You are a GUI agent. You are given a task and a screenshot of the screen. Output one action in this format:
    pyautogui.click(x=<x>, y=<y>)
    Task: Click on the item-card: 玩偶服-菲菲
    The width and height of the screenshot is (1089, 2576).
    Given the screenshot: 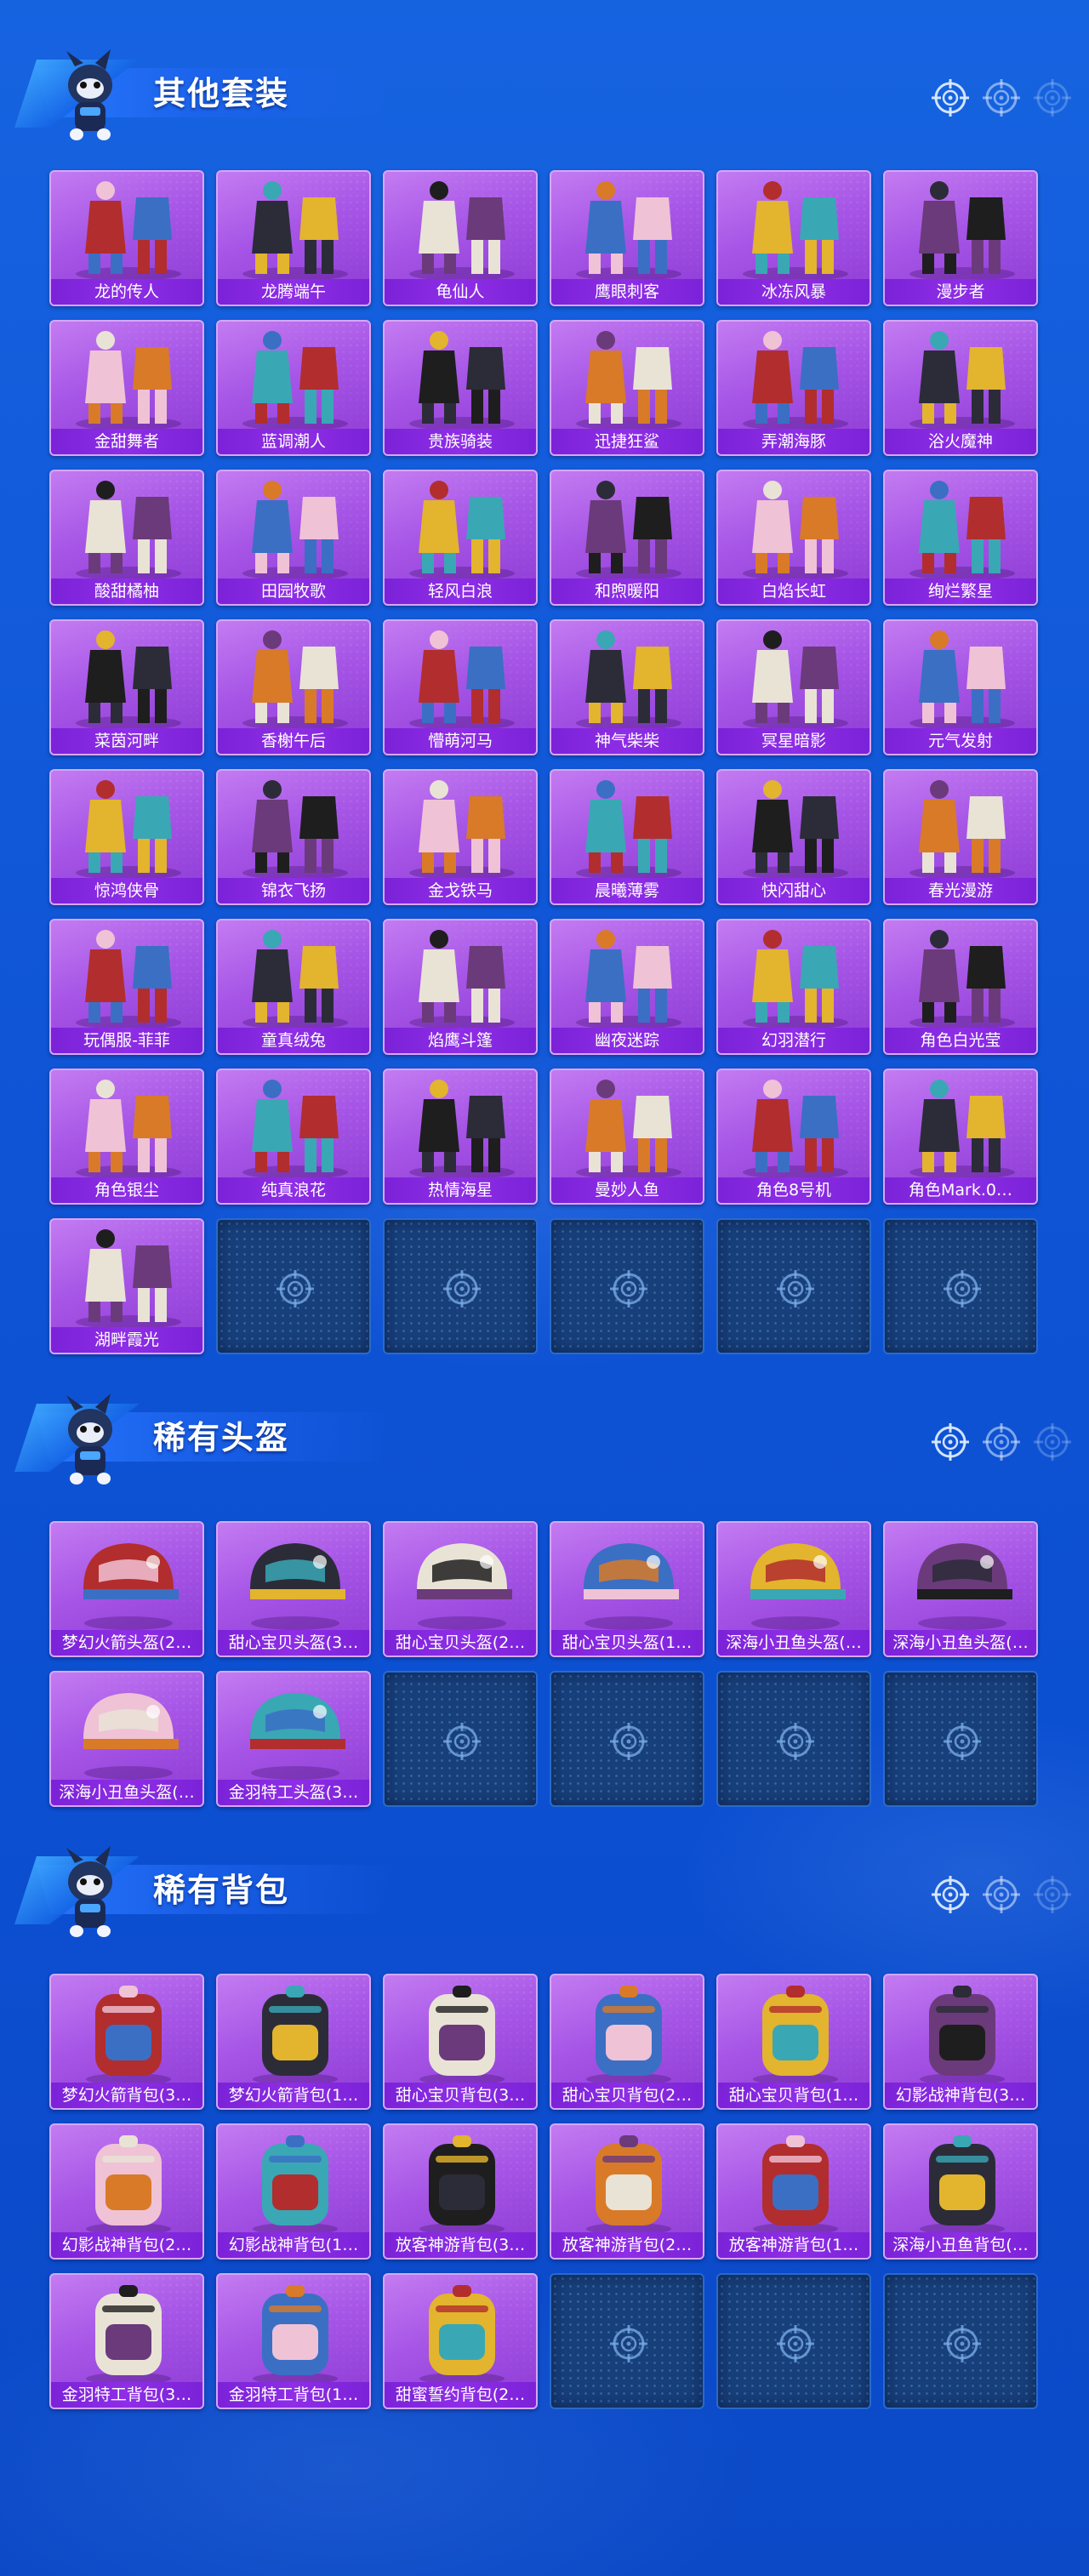 What is the action you would take?
    pyautogui.click(x=126, y=987)
    